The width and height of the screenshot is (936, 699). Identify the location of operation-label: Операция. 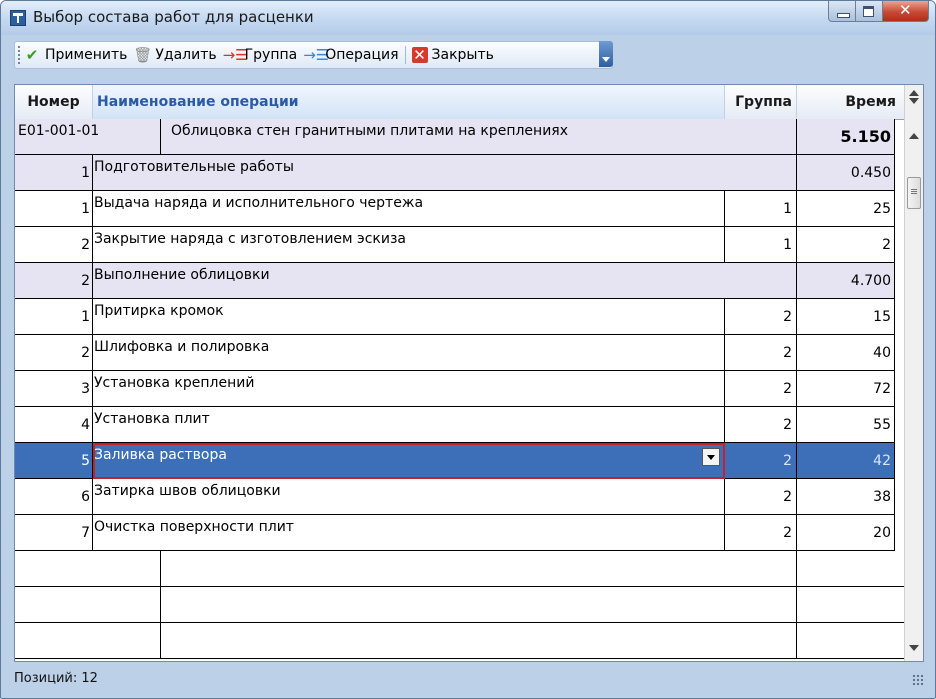
(362, 55).